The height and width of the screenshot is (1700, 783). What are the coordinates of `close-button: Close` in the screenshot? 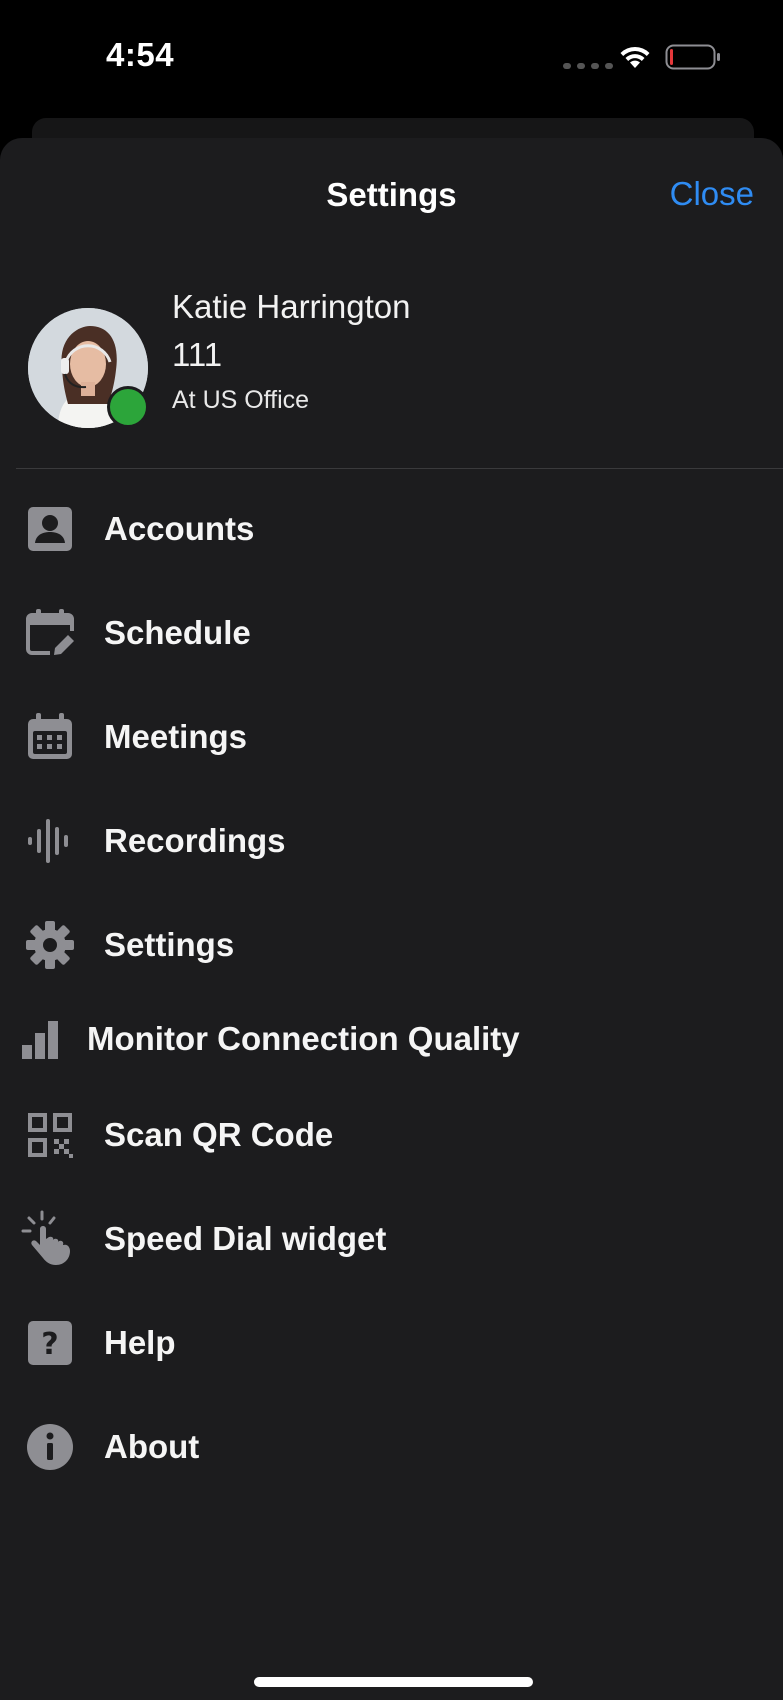 It's located at (712, 194).